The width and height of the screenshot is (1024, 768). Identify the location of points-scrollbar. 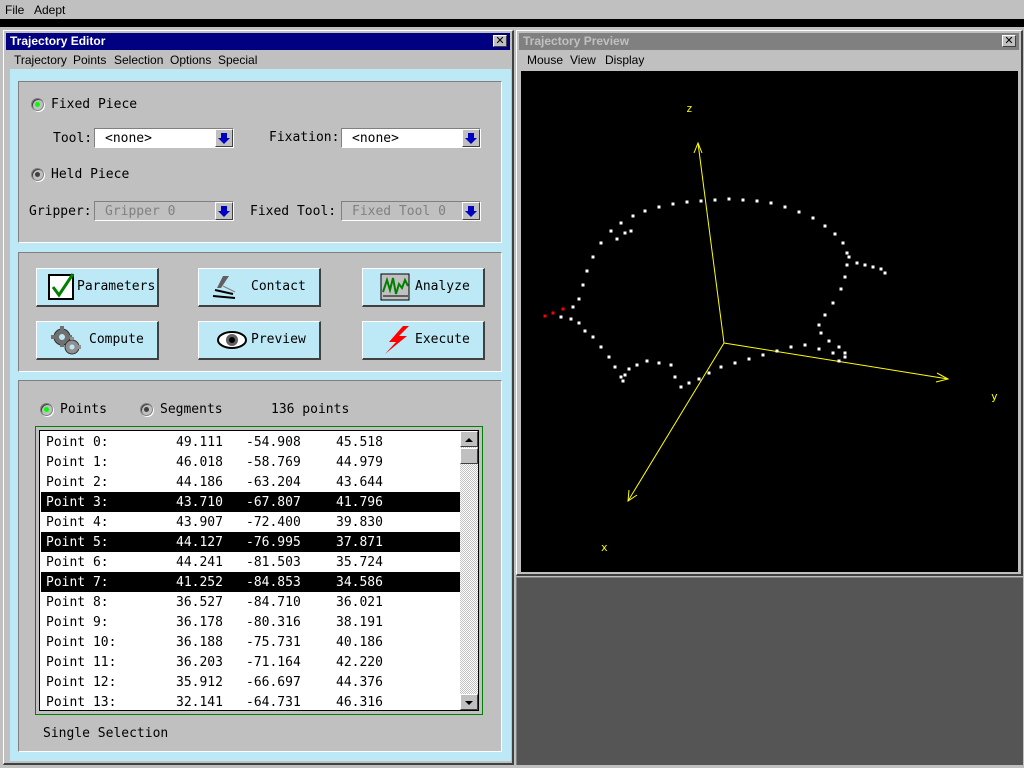
(469, 570).